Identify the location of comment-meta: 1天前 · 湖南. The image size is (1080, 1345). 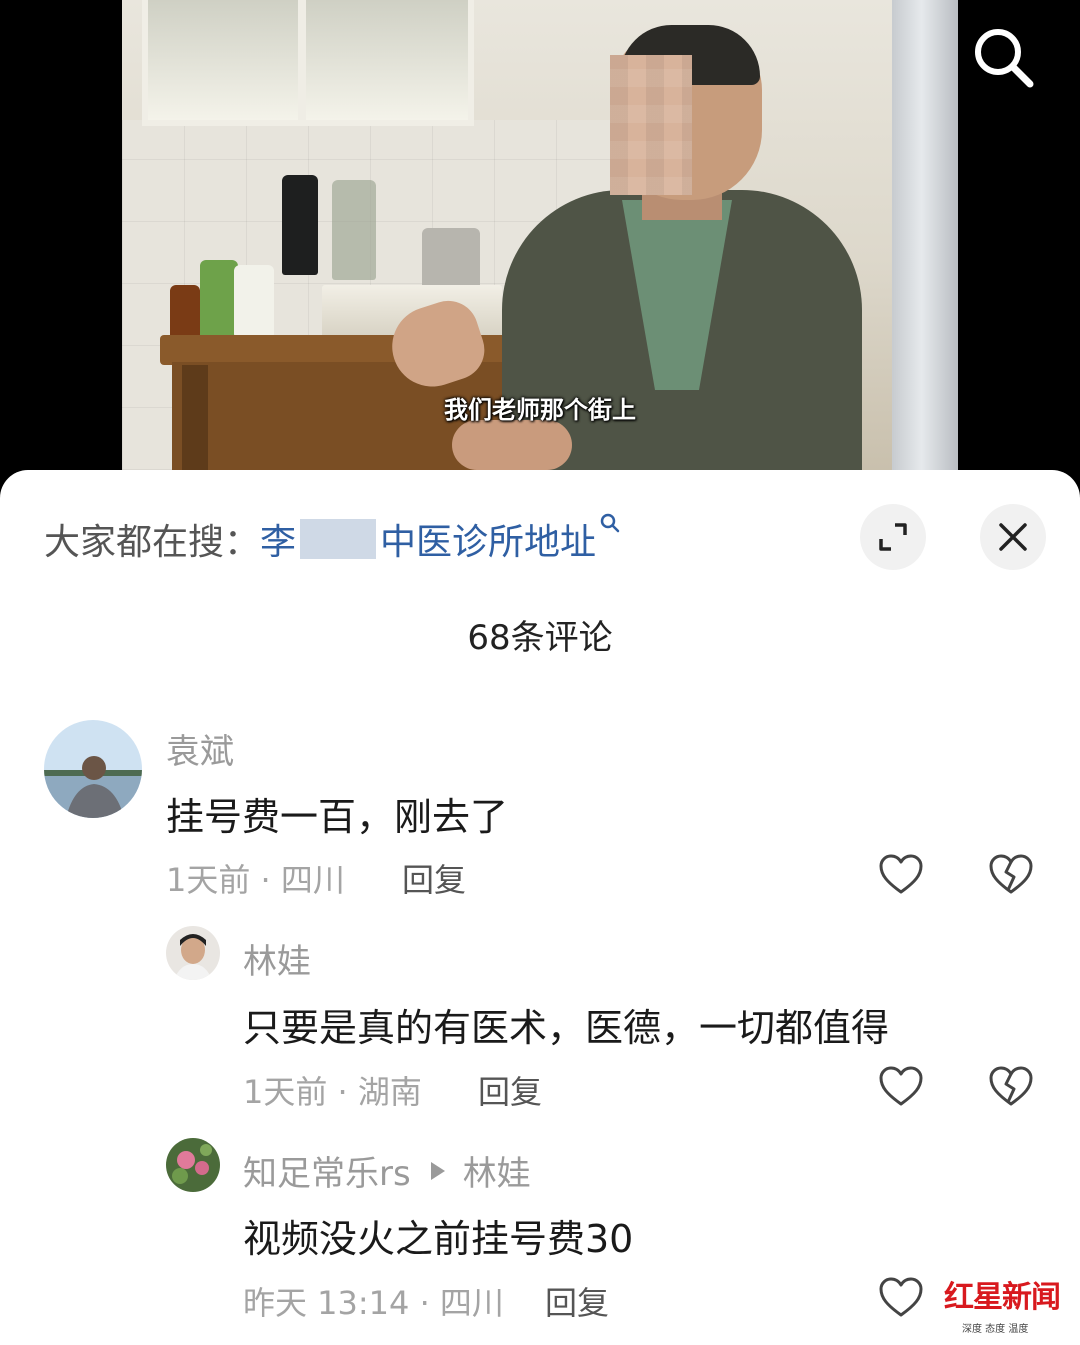
(332, 1092).